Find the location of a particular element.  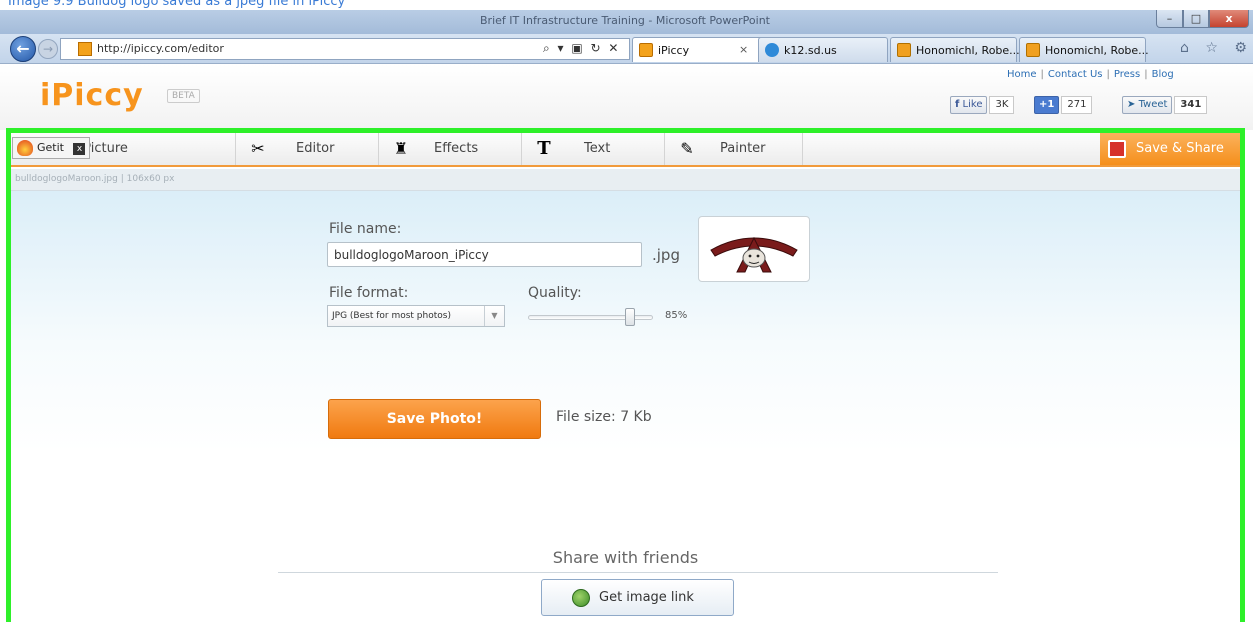

file-format-value: JPG (Best for most photos) is located at coordinates (391, 316).